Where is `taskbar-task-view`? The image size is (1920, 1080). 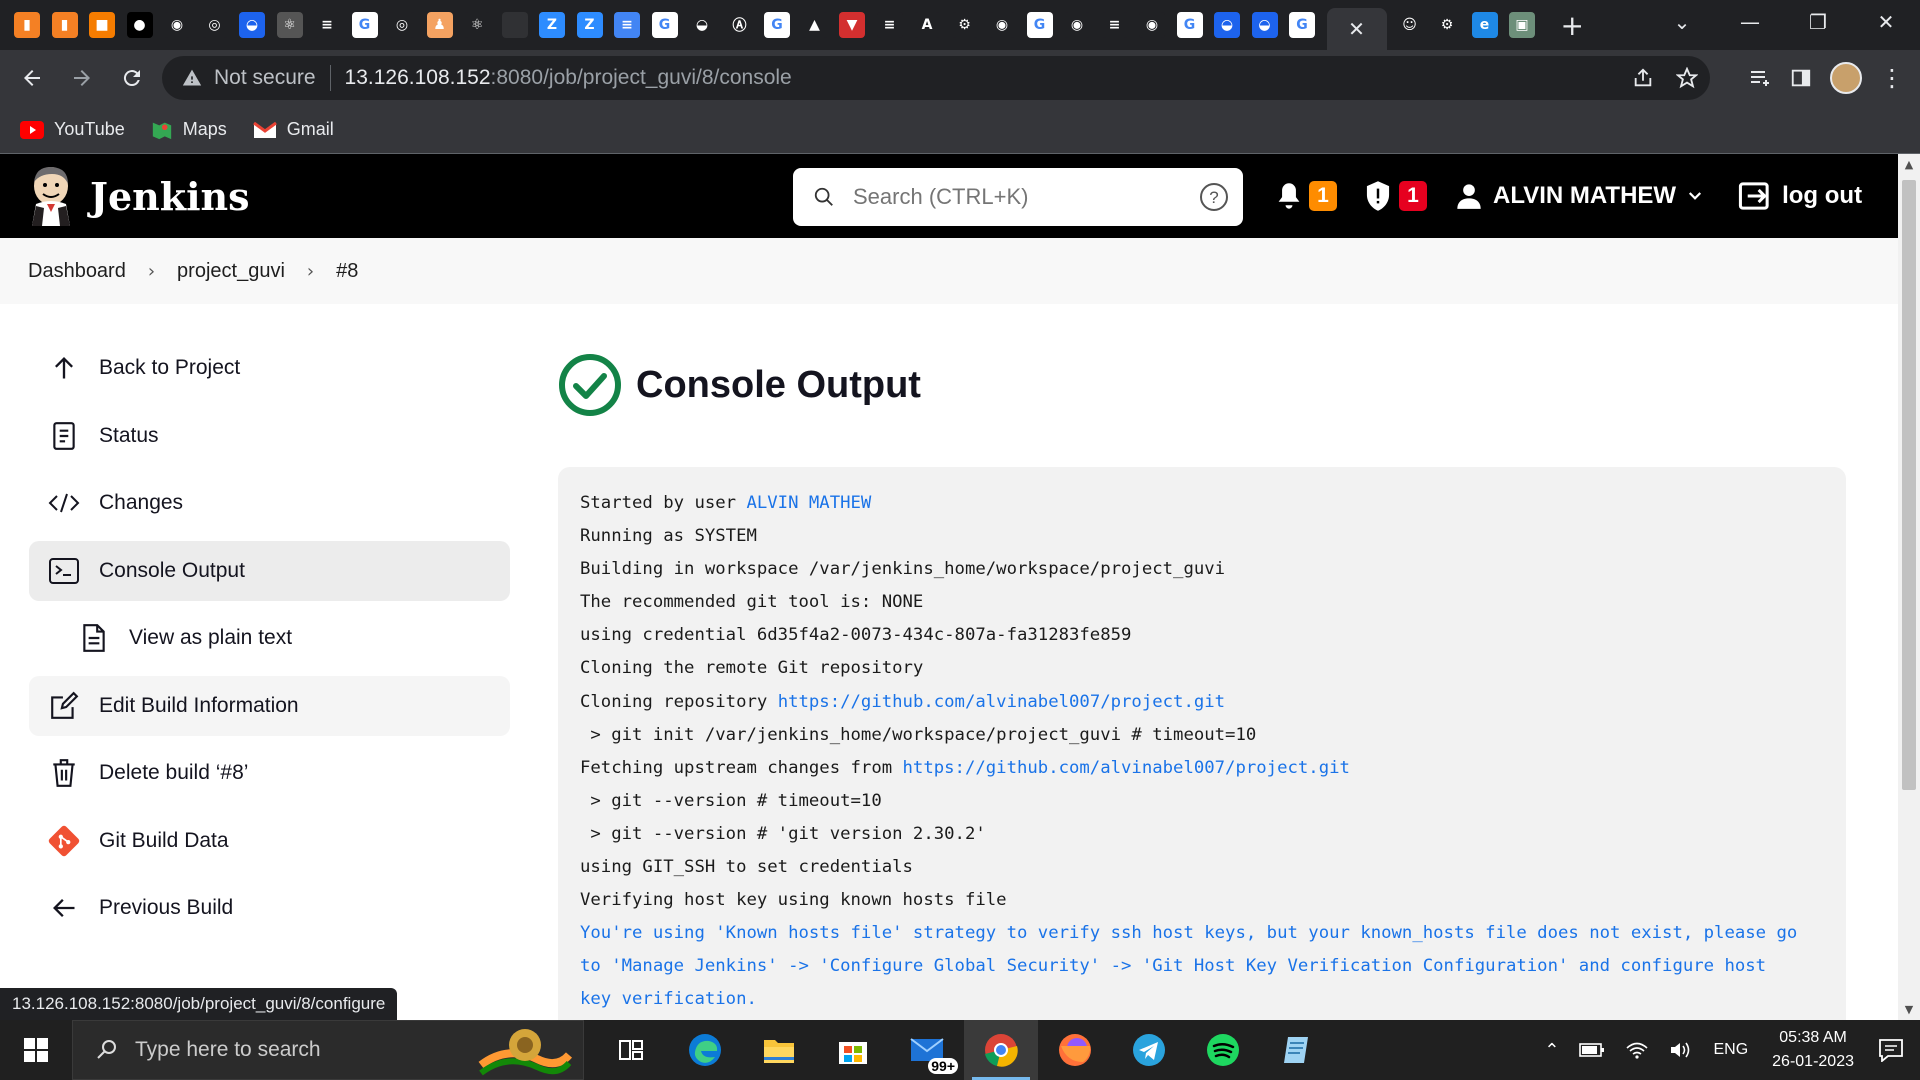
taskbar-task-view is located at coordinates (631, 1050).